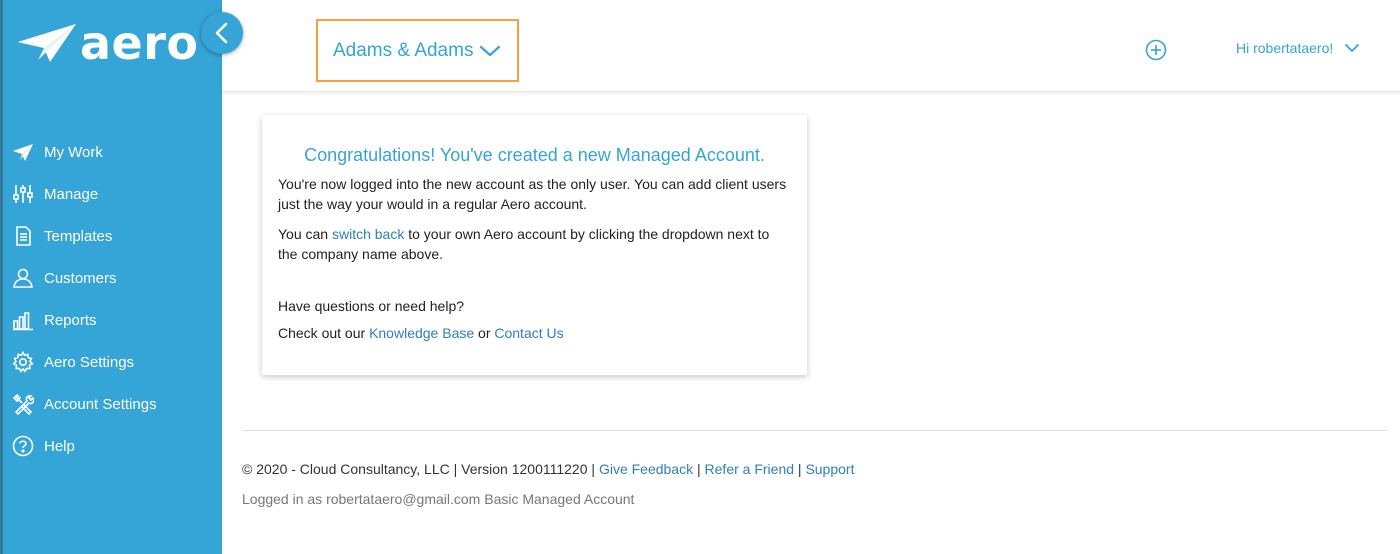  Describe the element at coordinates (73, 152) in the screenshot. I see `sidebar-item-label: My Work` at that location.